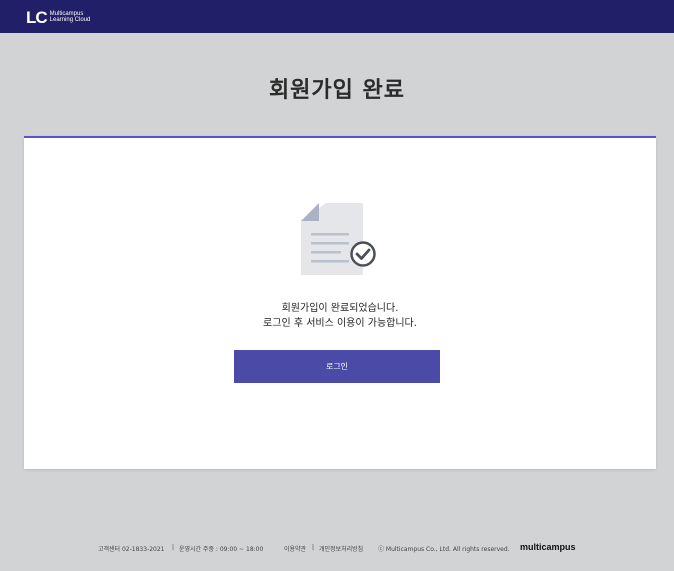  What do you see at coordinates (37, 17) in the screenshot?
I see `logo-mark: LC` at bounding box center [37, 17].